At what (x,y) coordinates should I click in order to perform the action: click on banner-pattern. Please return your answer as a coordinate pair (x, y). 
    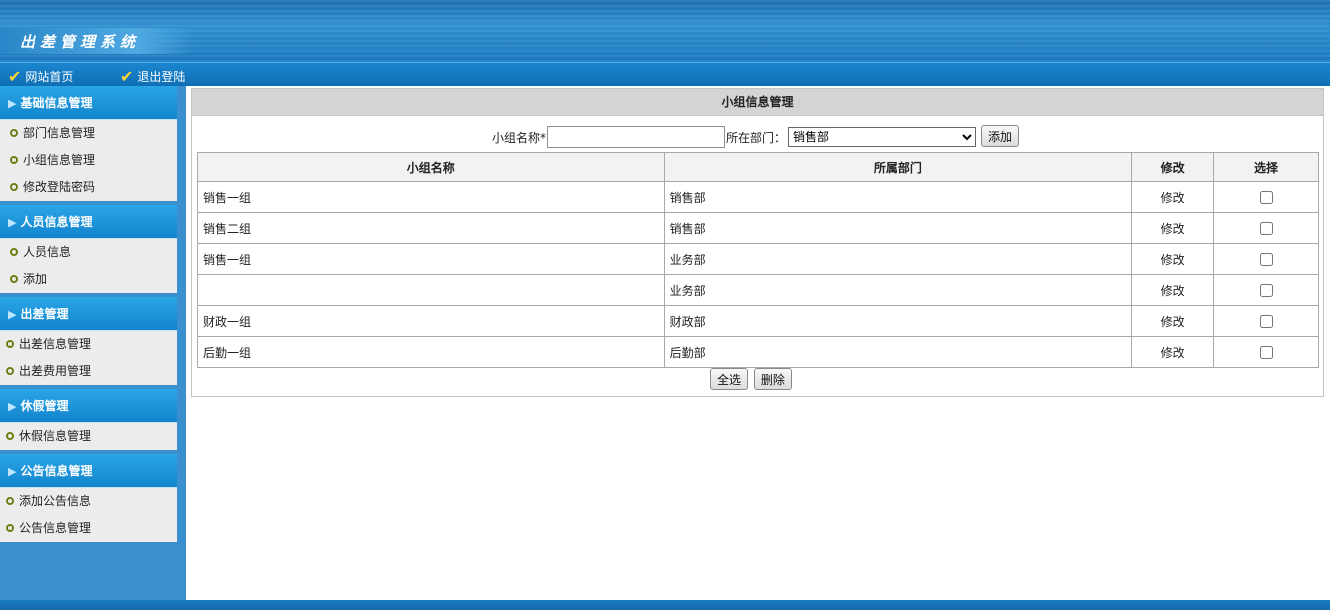
    Looking at the image, I should click on (665, 31).